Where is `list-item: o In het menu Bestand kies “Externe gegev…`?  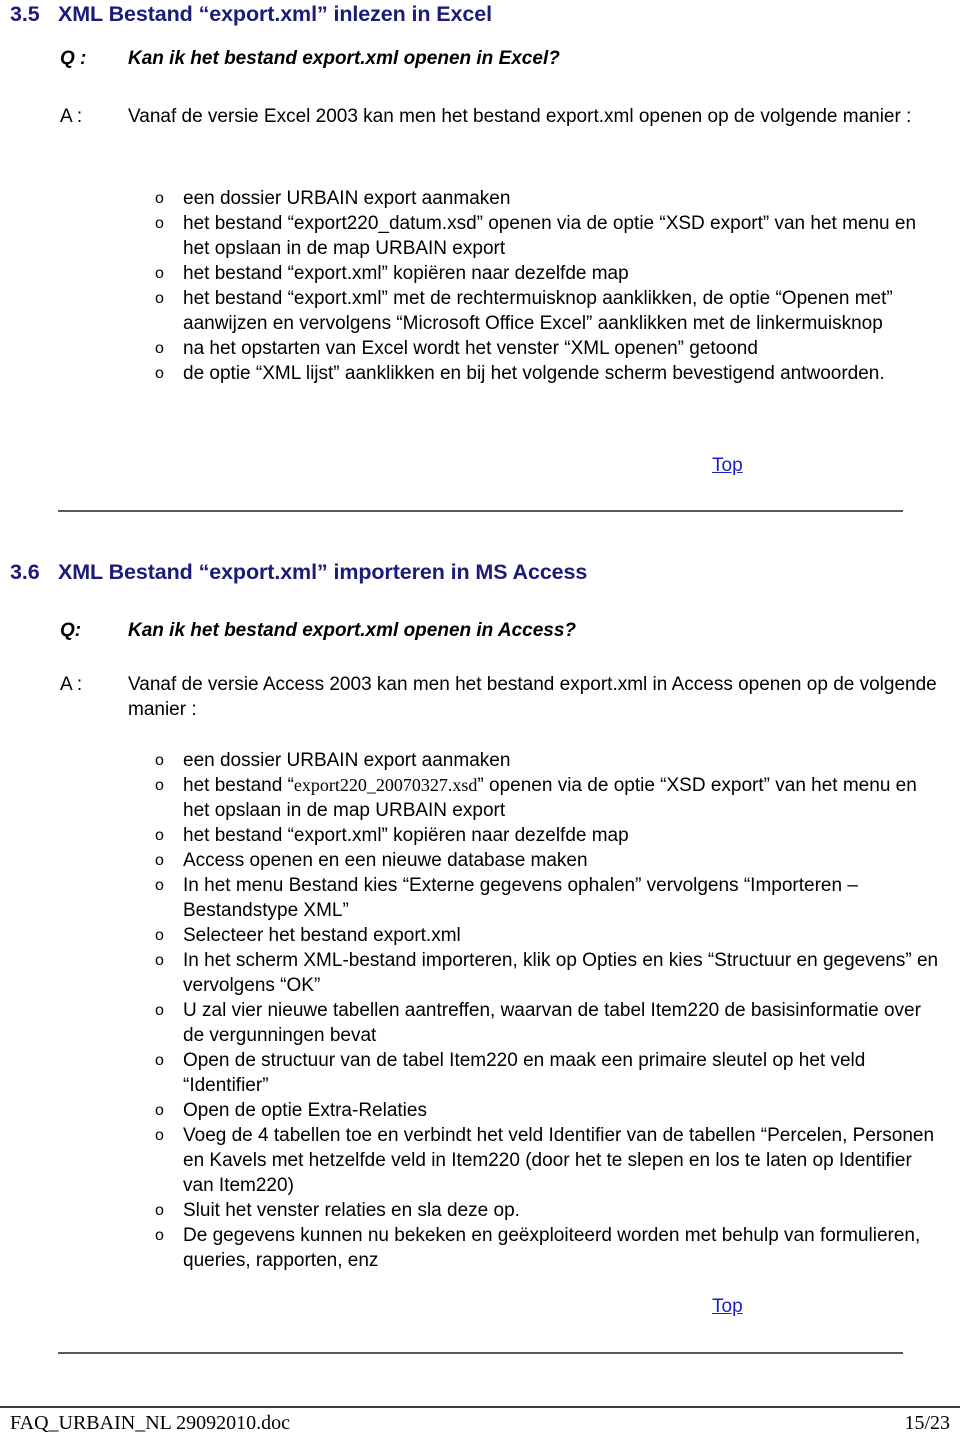
list-item: o In het menu Bestand kies “Externe gegev… is located at coordinates (550, 898).